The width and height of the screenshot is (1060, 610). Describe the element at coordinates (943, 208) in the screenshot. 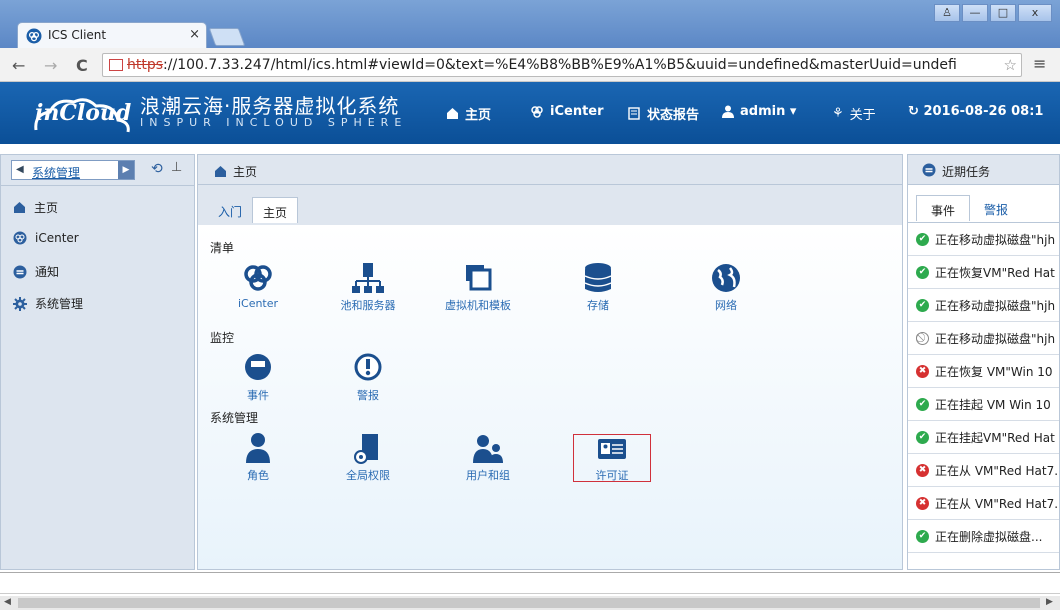

I see `tab-events: 事件` at that location.